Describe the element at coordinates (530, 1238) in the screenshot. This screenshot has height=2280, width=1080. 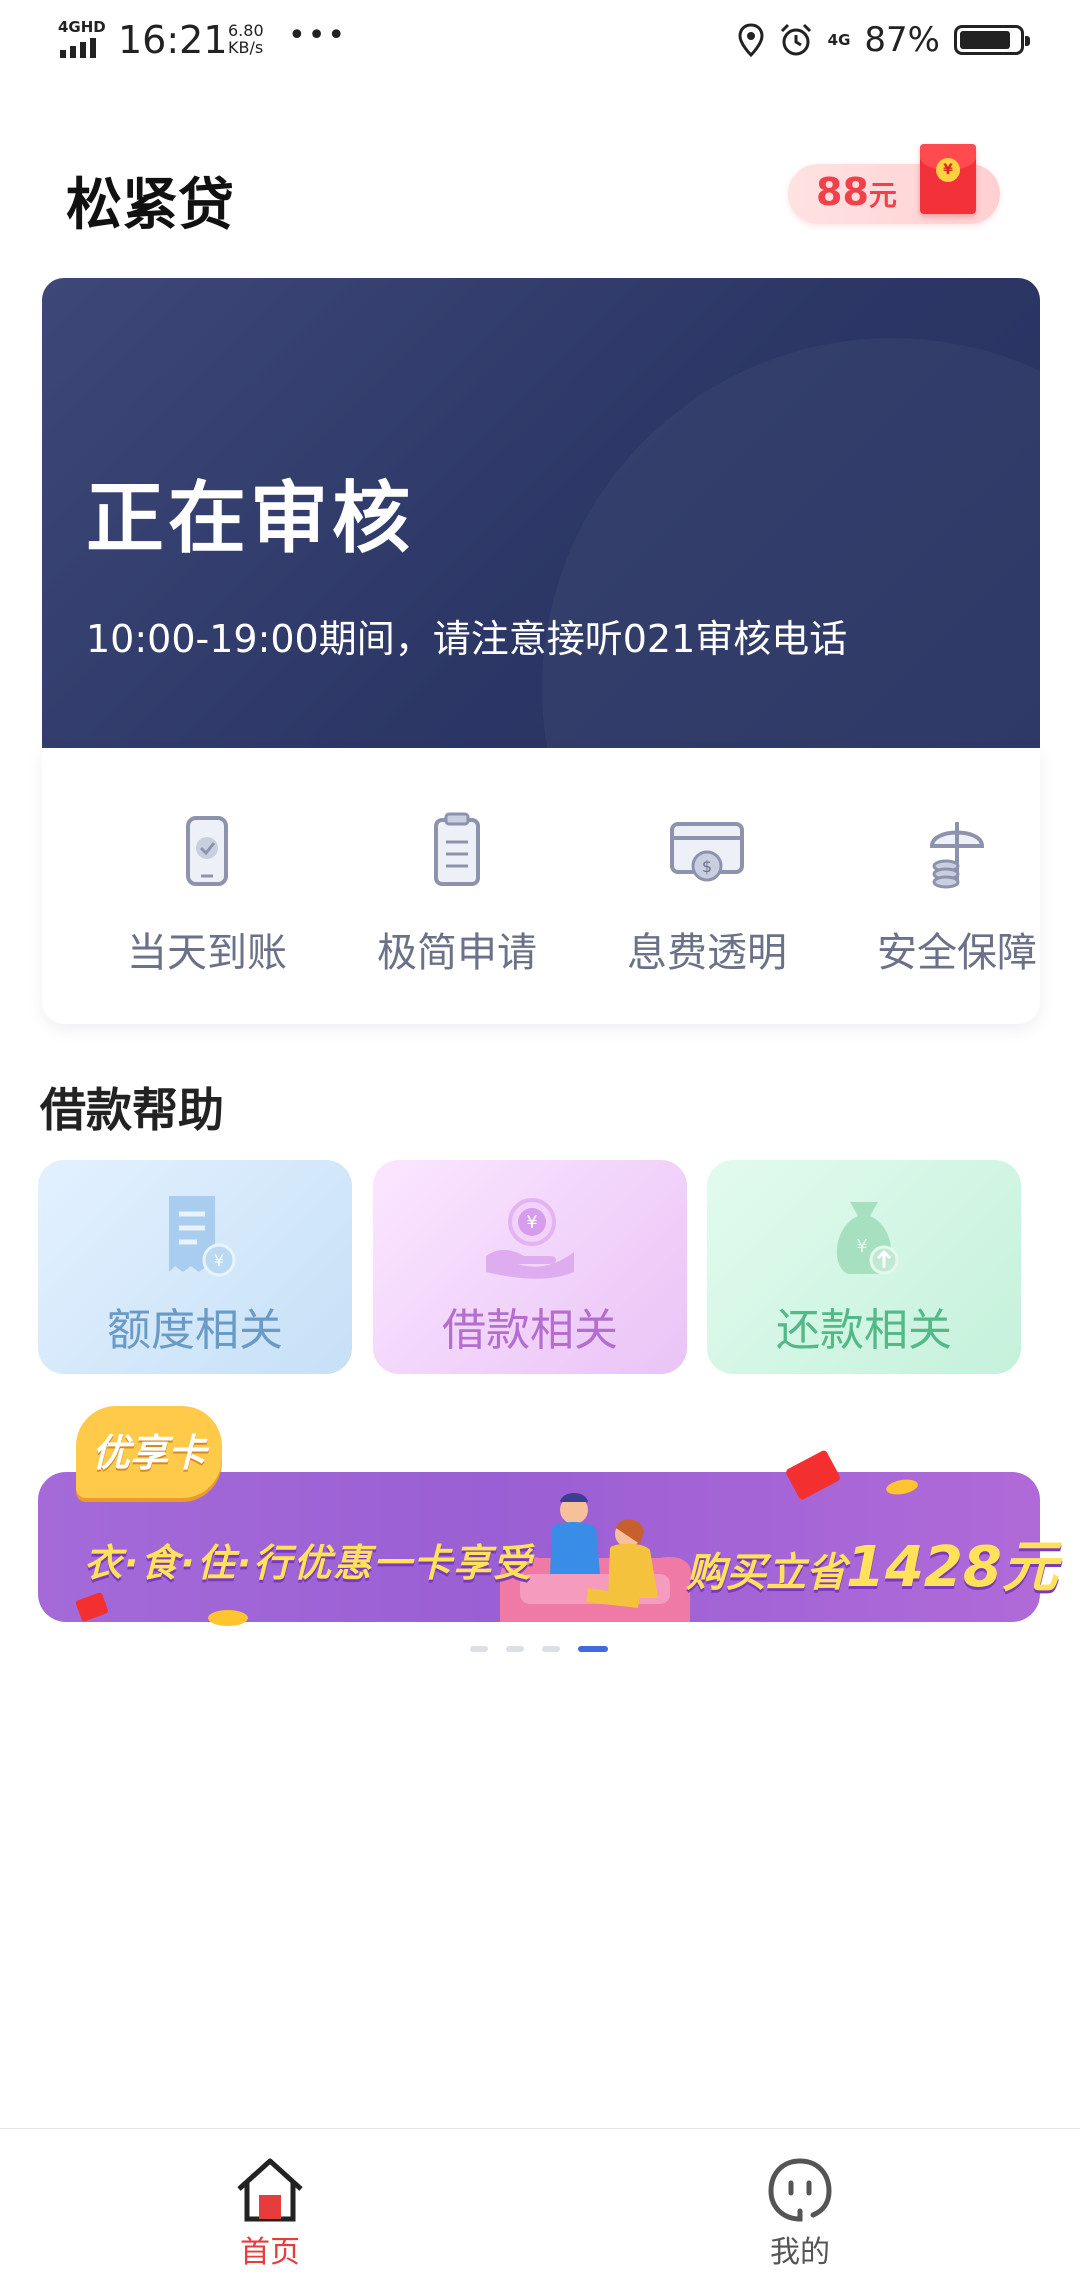
I see `hand-yen-icon: ¥` at that location.